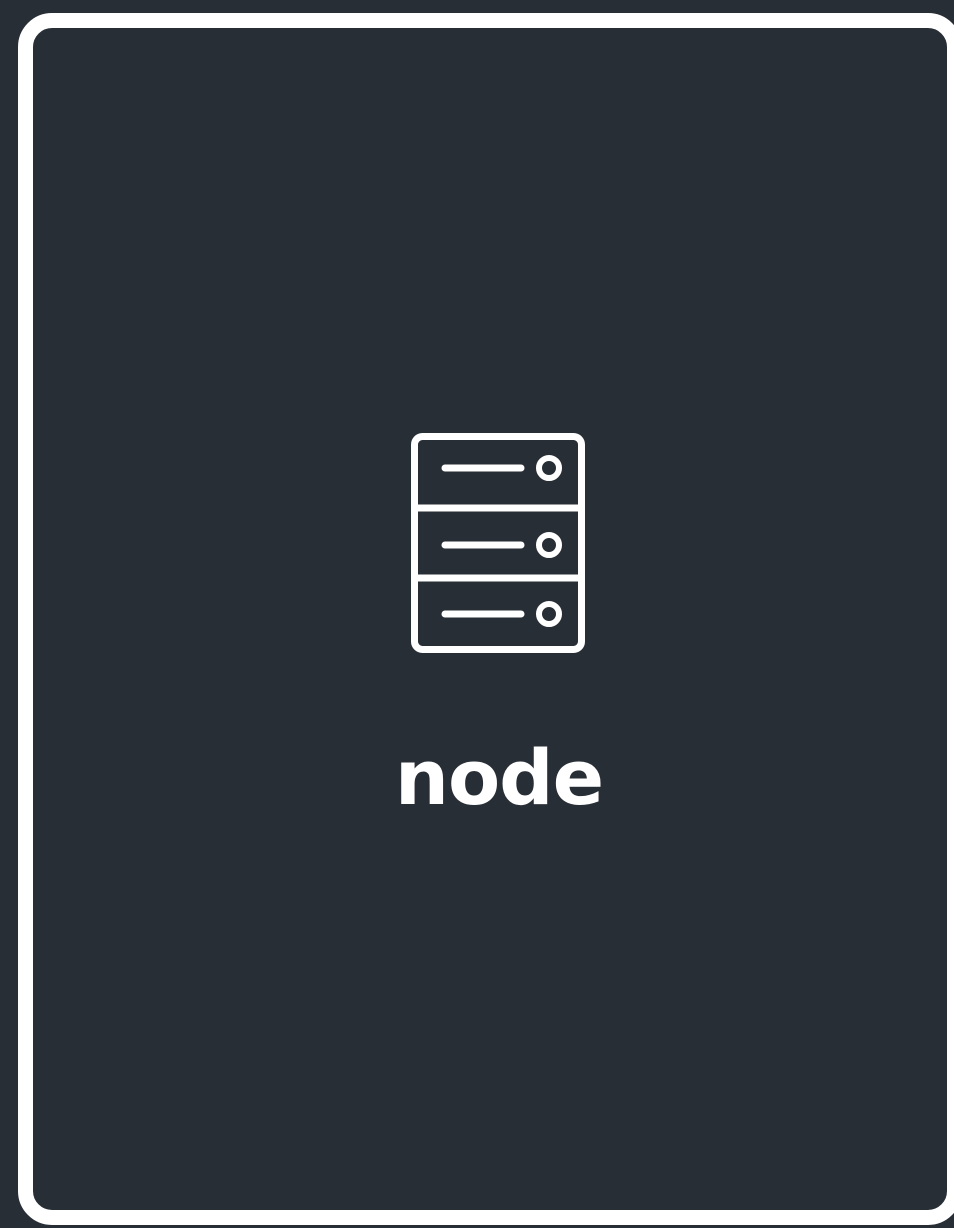 This screenshot has height=1228, width=954. Describe the element at coordinates (498, 543) in the screenshot. I see `server-icon` at that location.